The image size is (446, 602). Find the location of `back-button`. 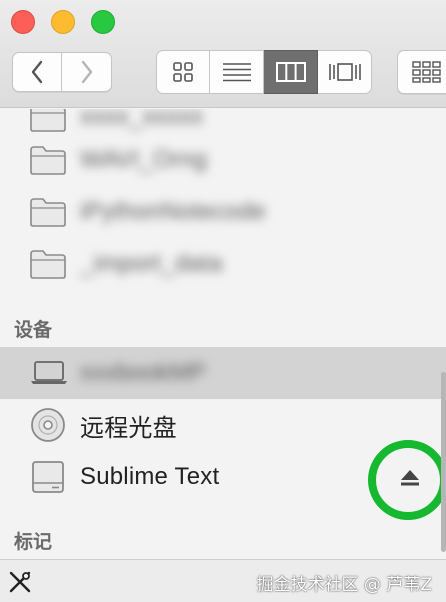

back-button is located at coordinates (37, 72).